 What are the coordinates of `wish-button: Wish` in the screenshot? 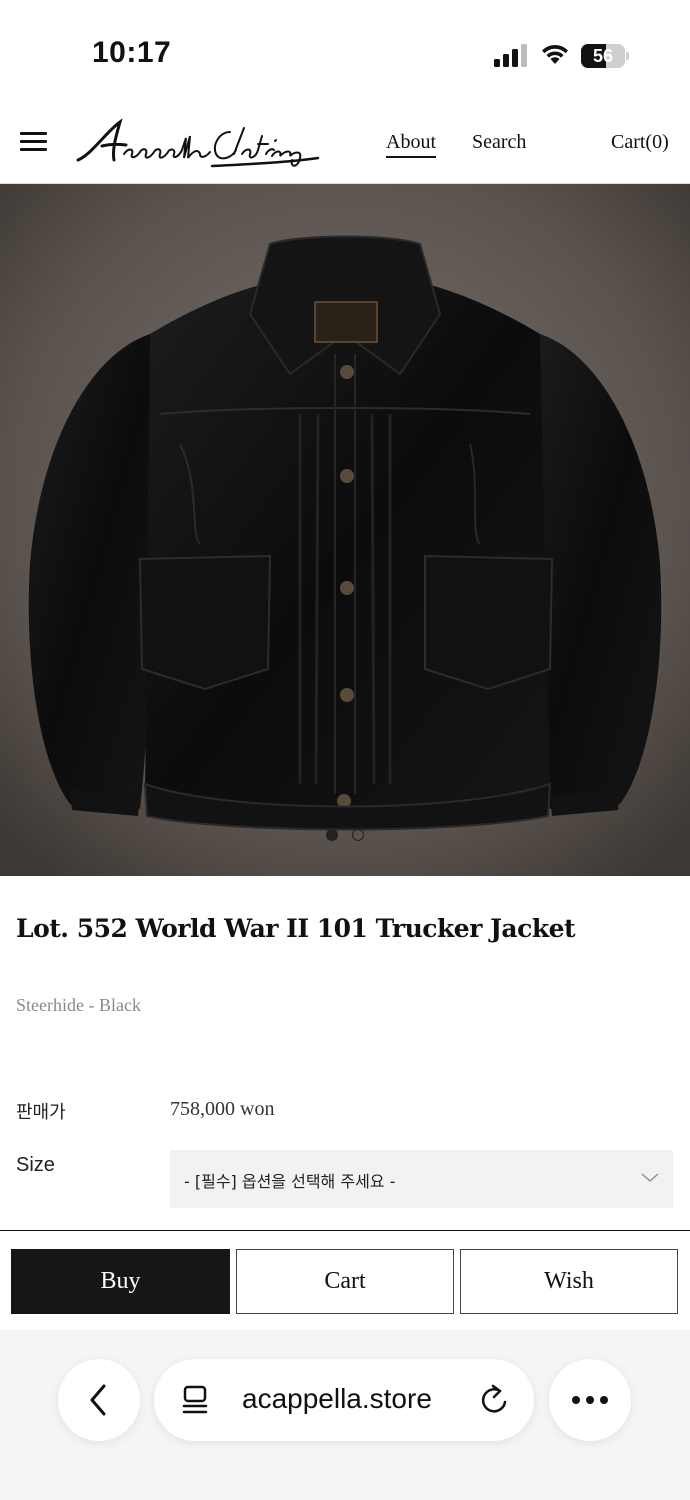 It's located at (569, 1281).